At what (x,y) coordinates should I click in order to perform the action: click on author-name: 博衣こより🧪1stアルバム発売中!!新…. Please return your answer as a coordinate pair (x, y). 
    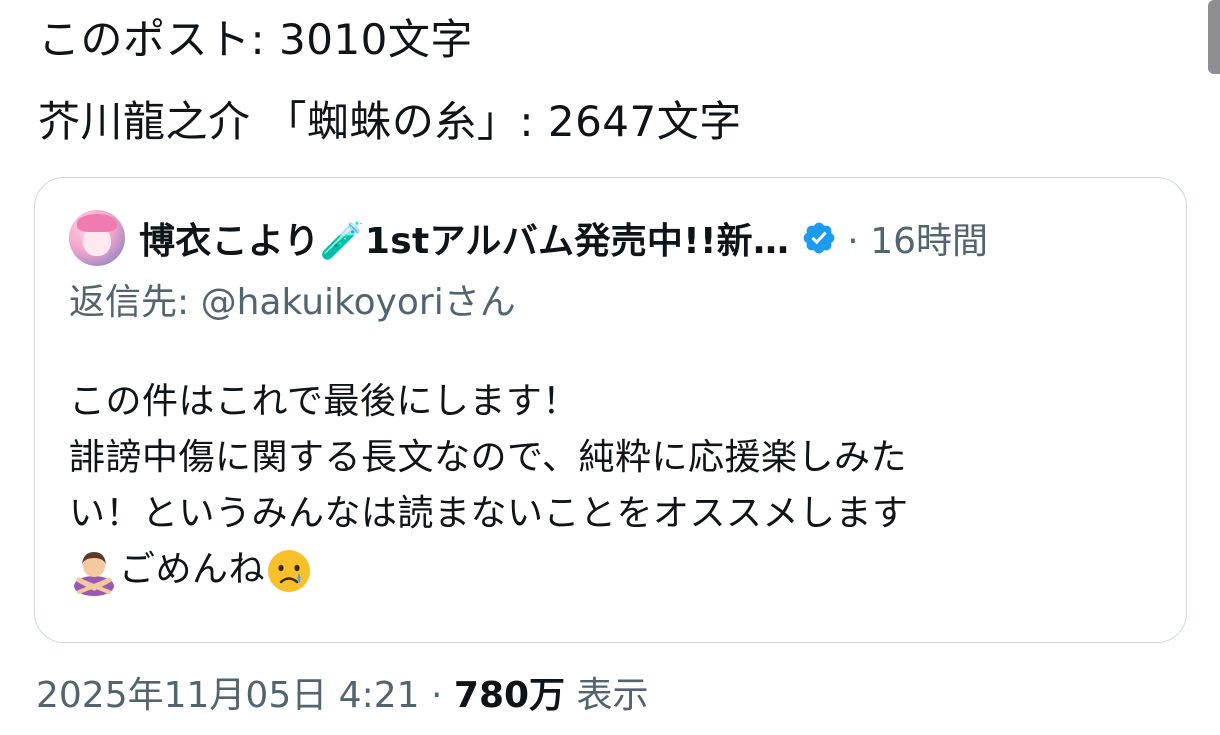
    Looking at the image, I should click on (464, 238).